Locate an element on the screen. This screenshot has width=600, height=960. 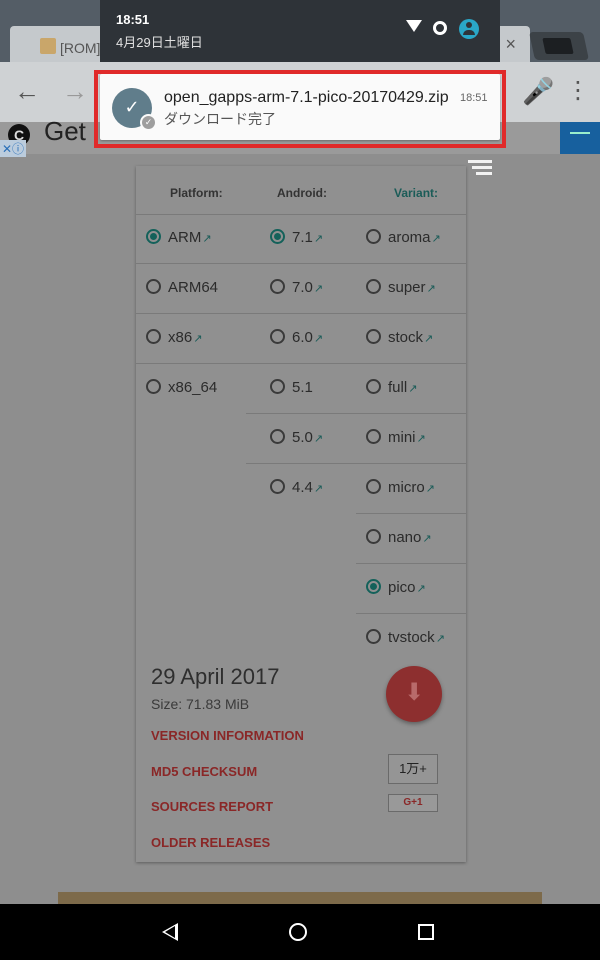
new-tab-button is located at coordinates (559, 46).